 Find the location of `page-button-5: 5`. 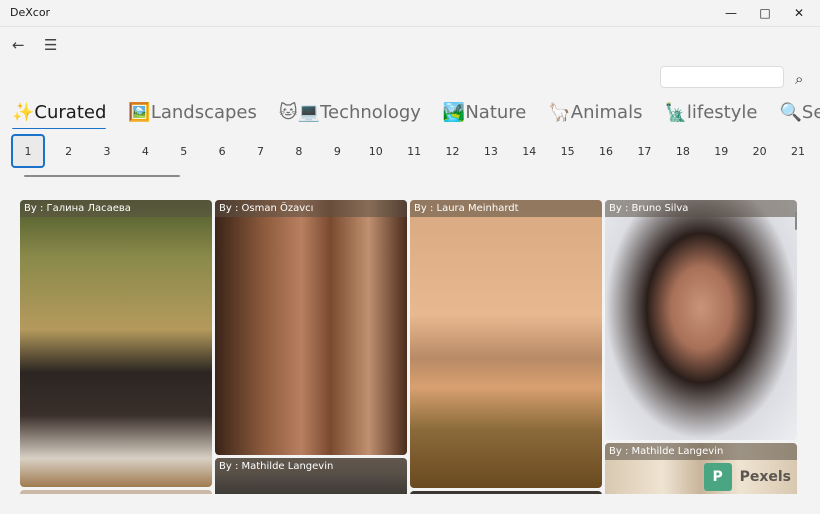

page-button-5: 5 is located at coordinates (184, 151).